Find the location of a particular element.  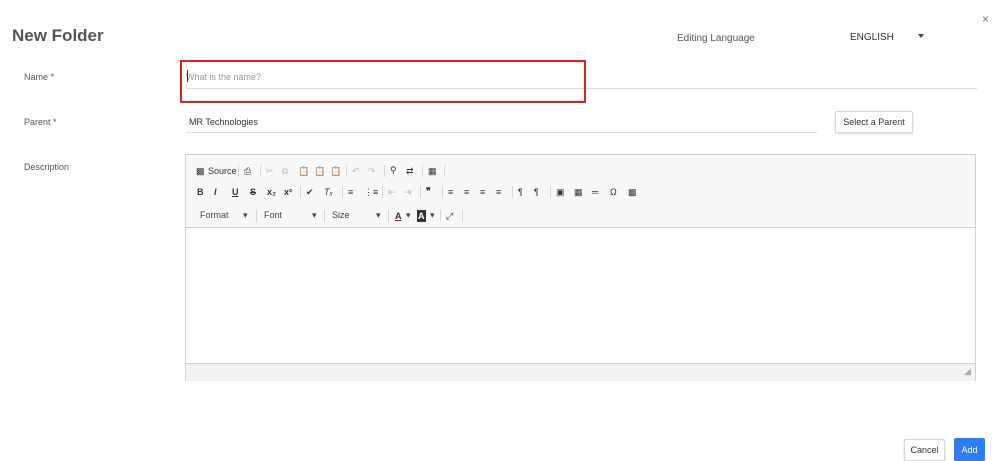

bold-button: B is located at coordinates (200, 192).